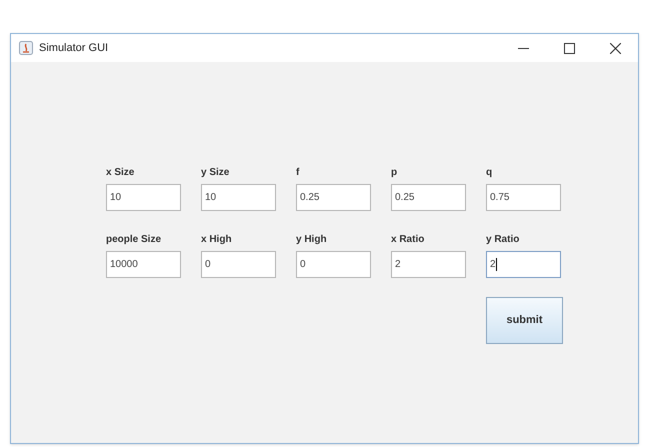 The height and width of the screenshot is (447, 655). I want to click on field-label: y Size, so click(215, 172).